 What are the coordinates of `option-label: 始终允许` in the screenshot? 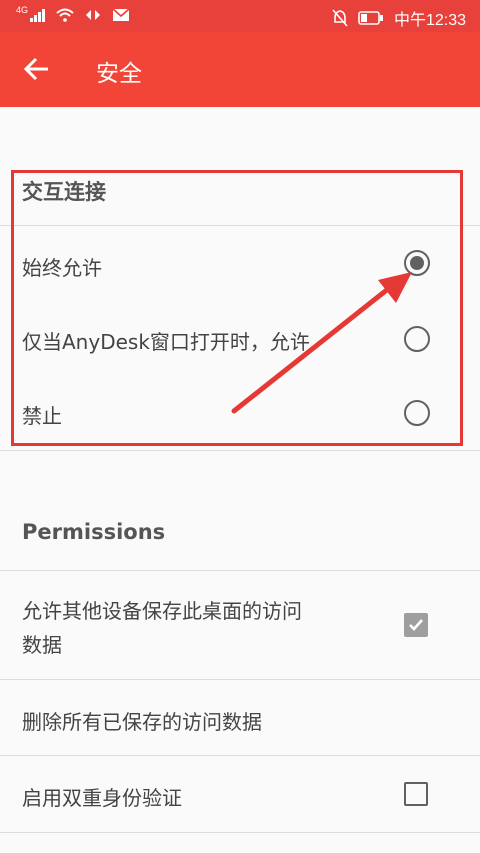 It's located at (62, 268).